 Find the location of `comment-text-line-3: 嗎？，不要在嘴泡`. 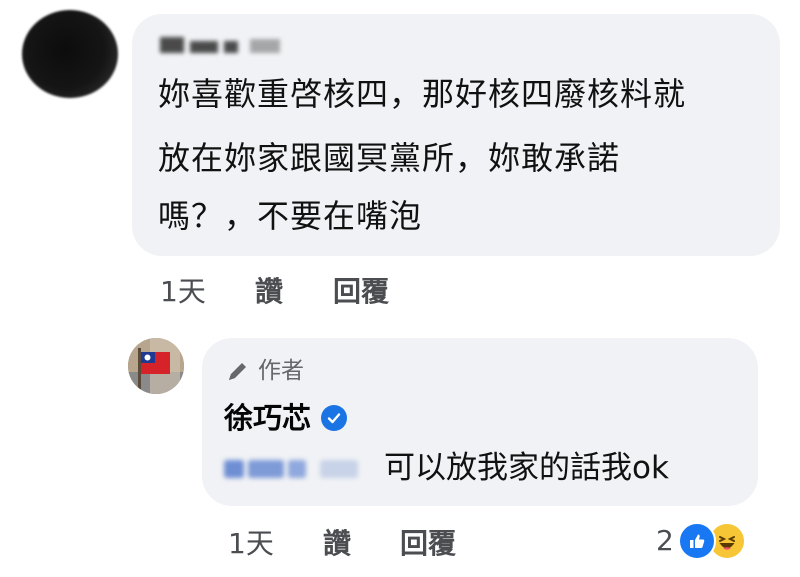

comment-text-line-3: 嗎？，不要在嘴泡 is located at coordinates (290, 216).